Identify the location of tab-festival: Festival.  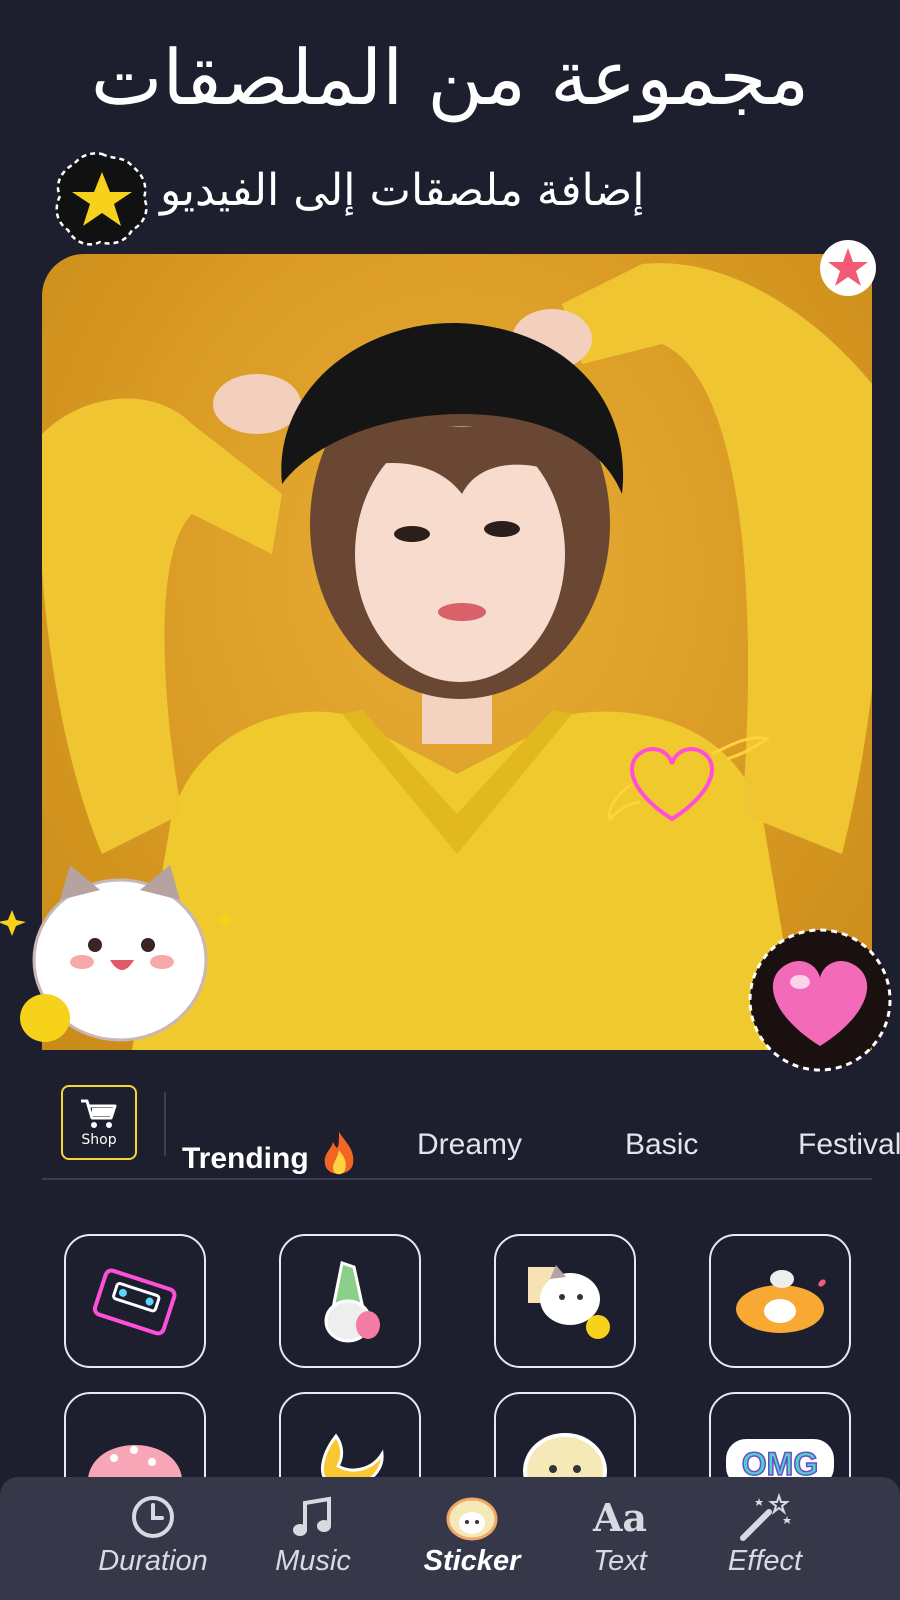
(849, 1145).